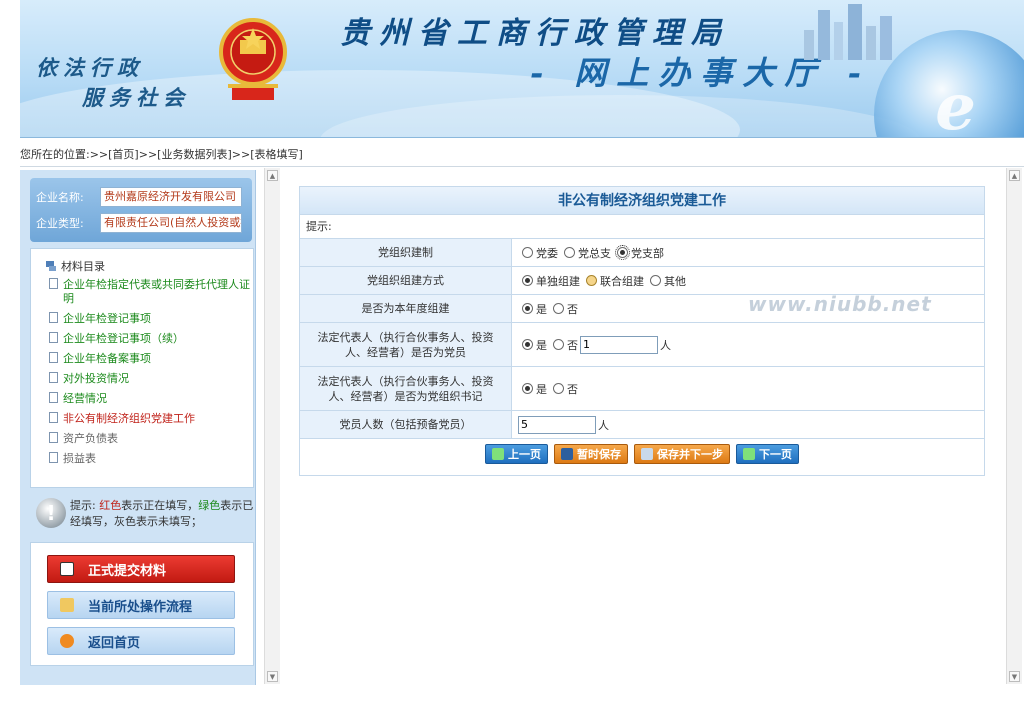  I want to click on next-page-button: 下一页, so click(767, 454).